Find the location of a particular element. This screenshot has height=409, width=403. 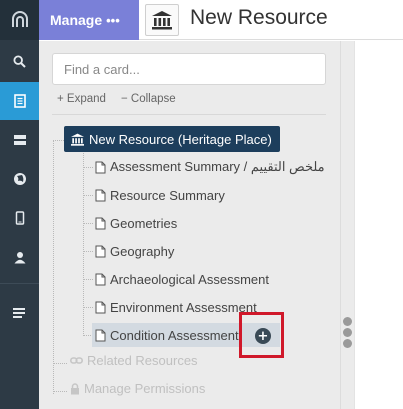

expand-all-button: + Expand is located at coordinates (81, 99).